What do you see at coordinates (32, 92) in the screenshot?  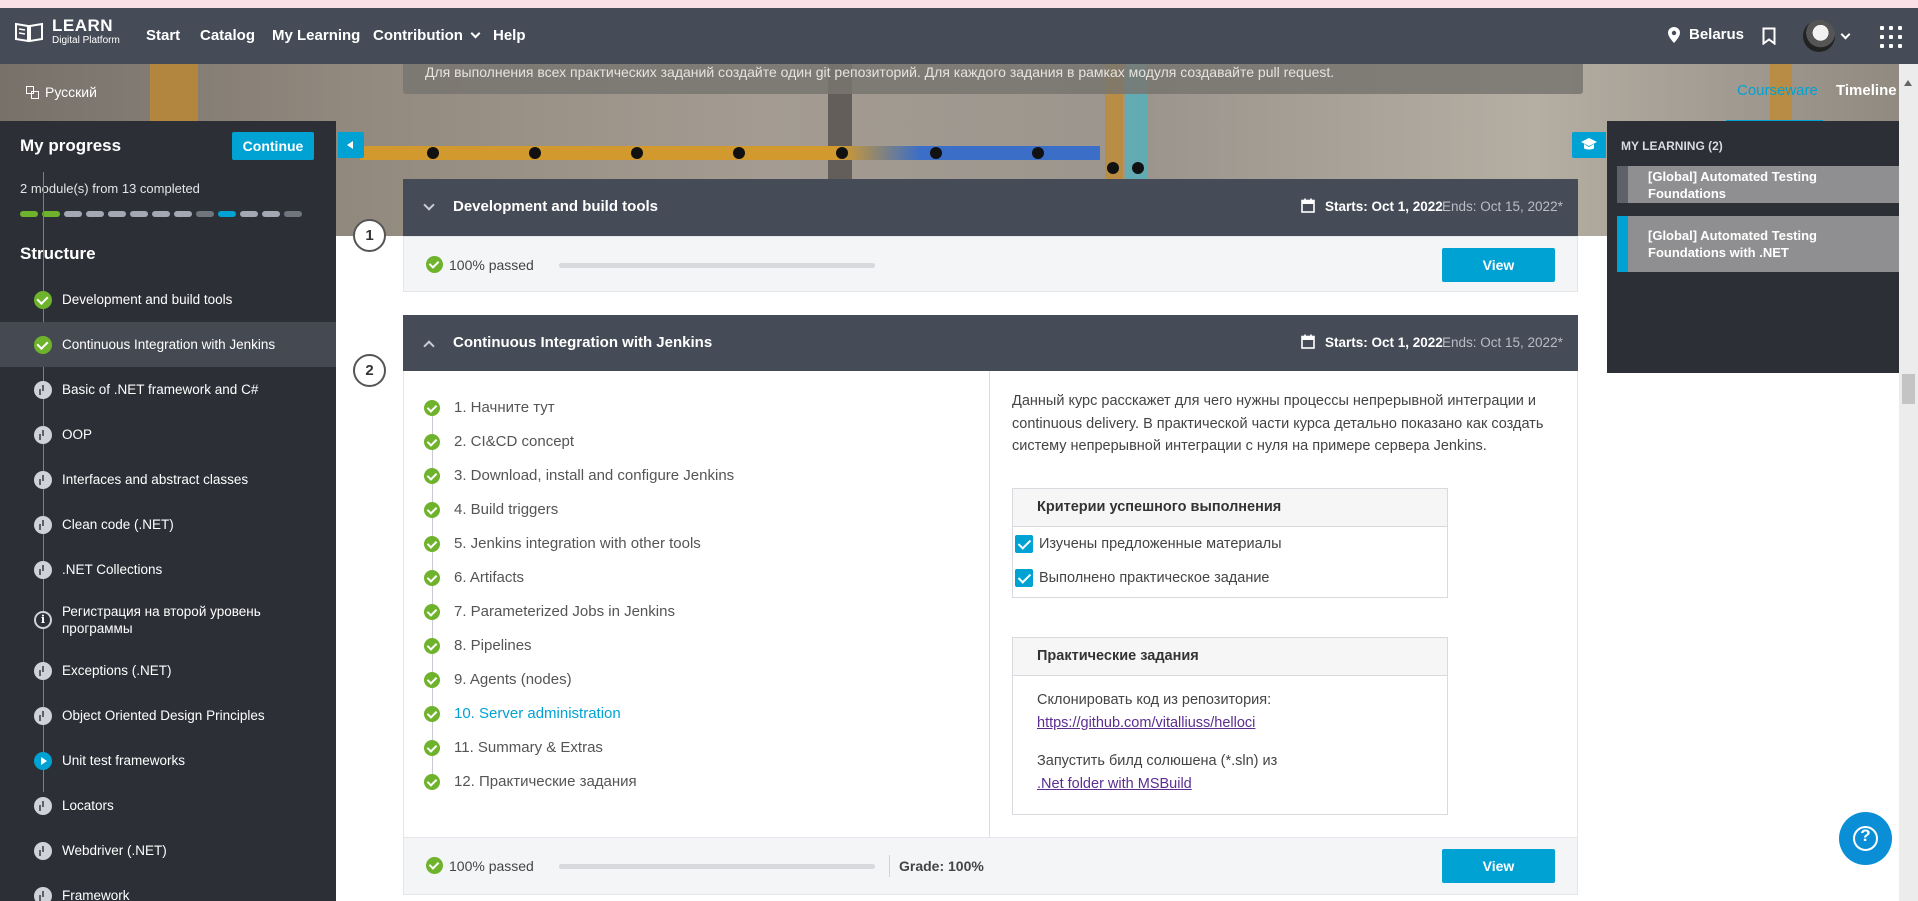 I see `language-icon` at bounding box center [32, 92].